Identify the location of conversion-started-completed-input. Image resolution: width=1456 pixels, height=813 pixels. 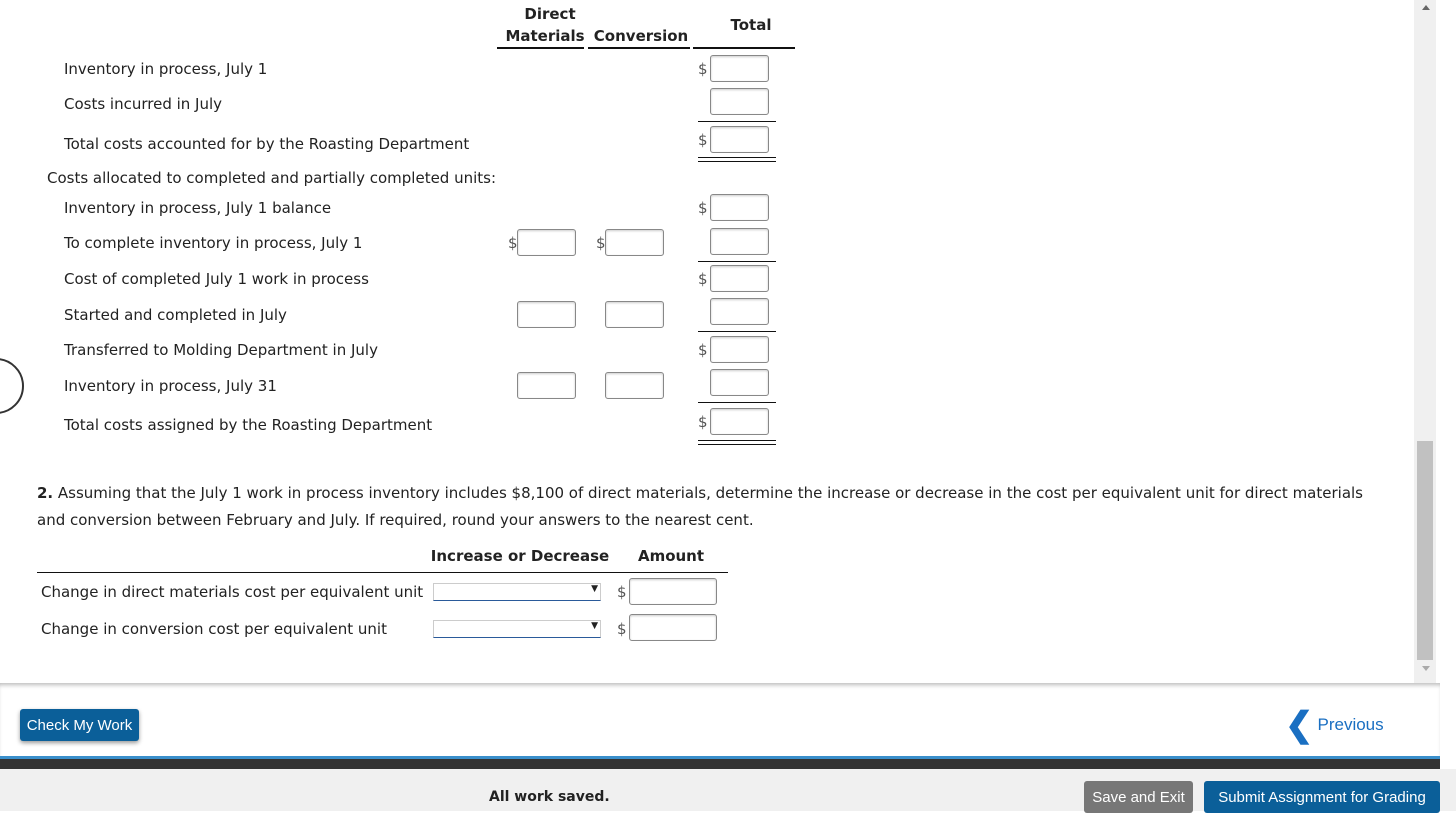
(634, 314).